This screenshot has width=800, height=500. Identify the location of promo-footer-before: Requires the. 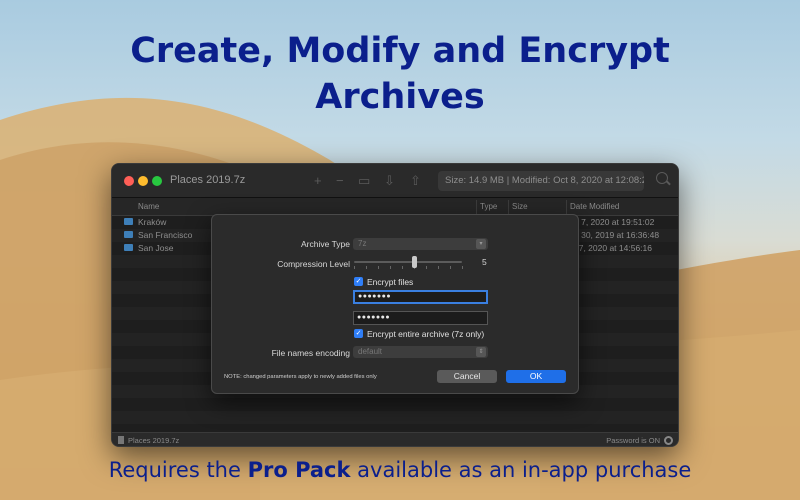
(178, 470).